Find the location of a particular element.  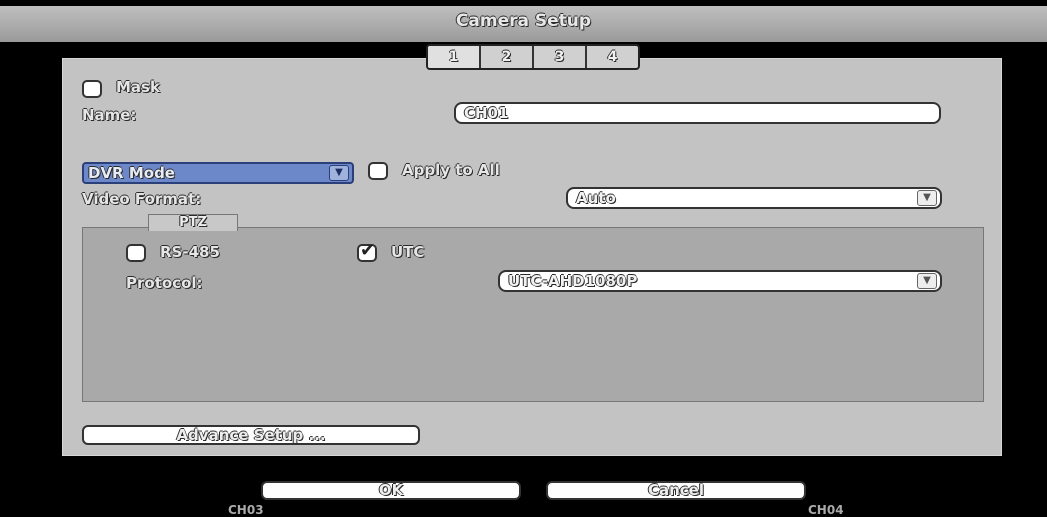

name-label: Name: is located at coordinates (109, 115).